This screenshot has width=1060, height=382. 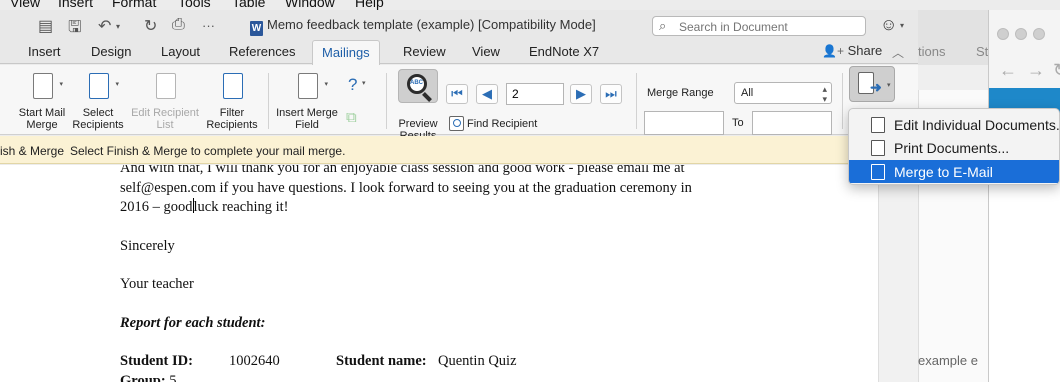 I want to click on tab-review: Review, so click(x=424, y=51).